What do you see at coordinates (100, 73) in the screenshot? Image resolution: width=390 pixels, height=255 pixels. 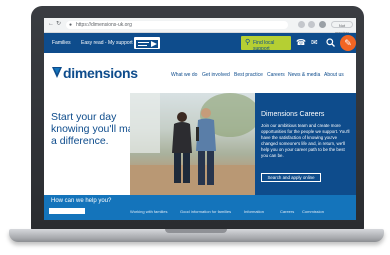 I see `logo-wordmark: dimensions` at bounding box center [100, 73].